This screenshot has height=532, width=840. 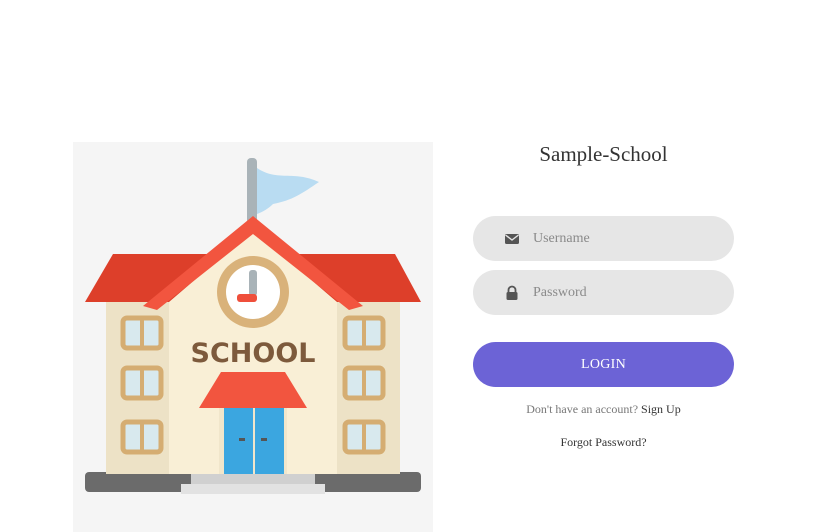 What do you see at coordinates (253, 353) in the screenshot?
I see `school-sign-text: SCHOOL` at bounding box center [253, 353].